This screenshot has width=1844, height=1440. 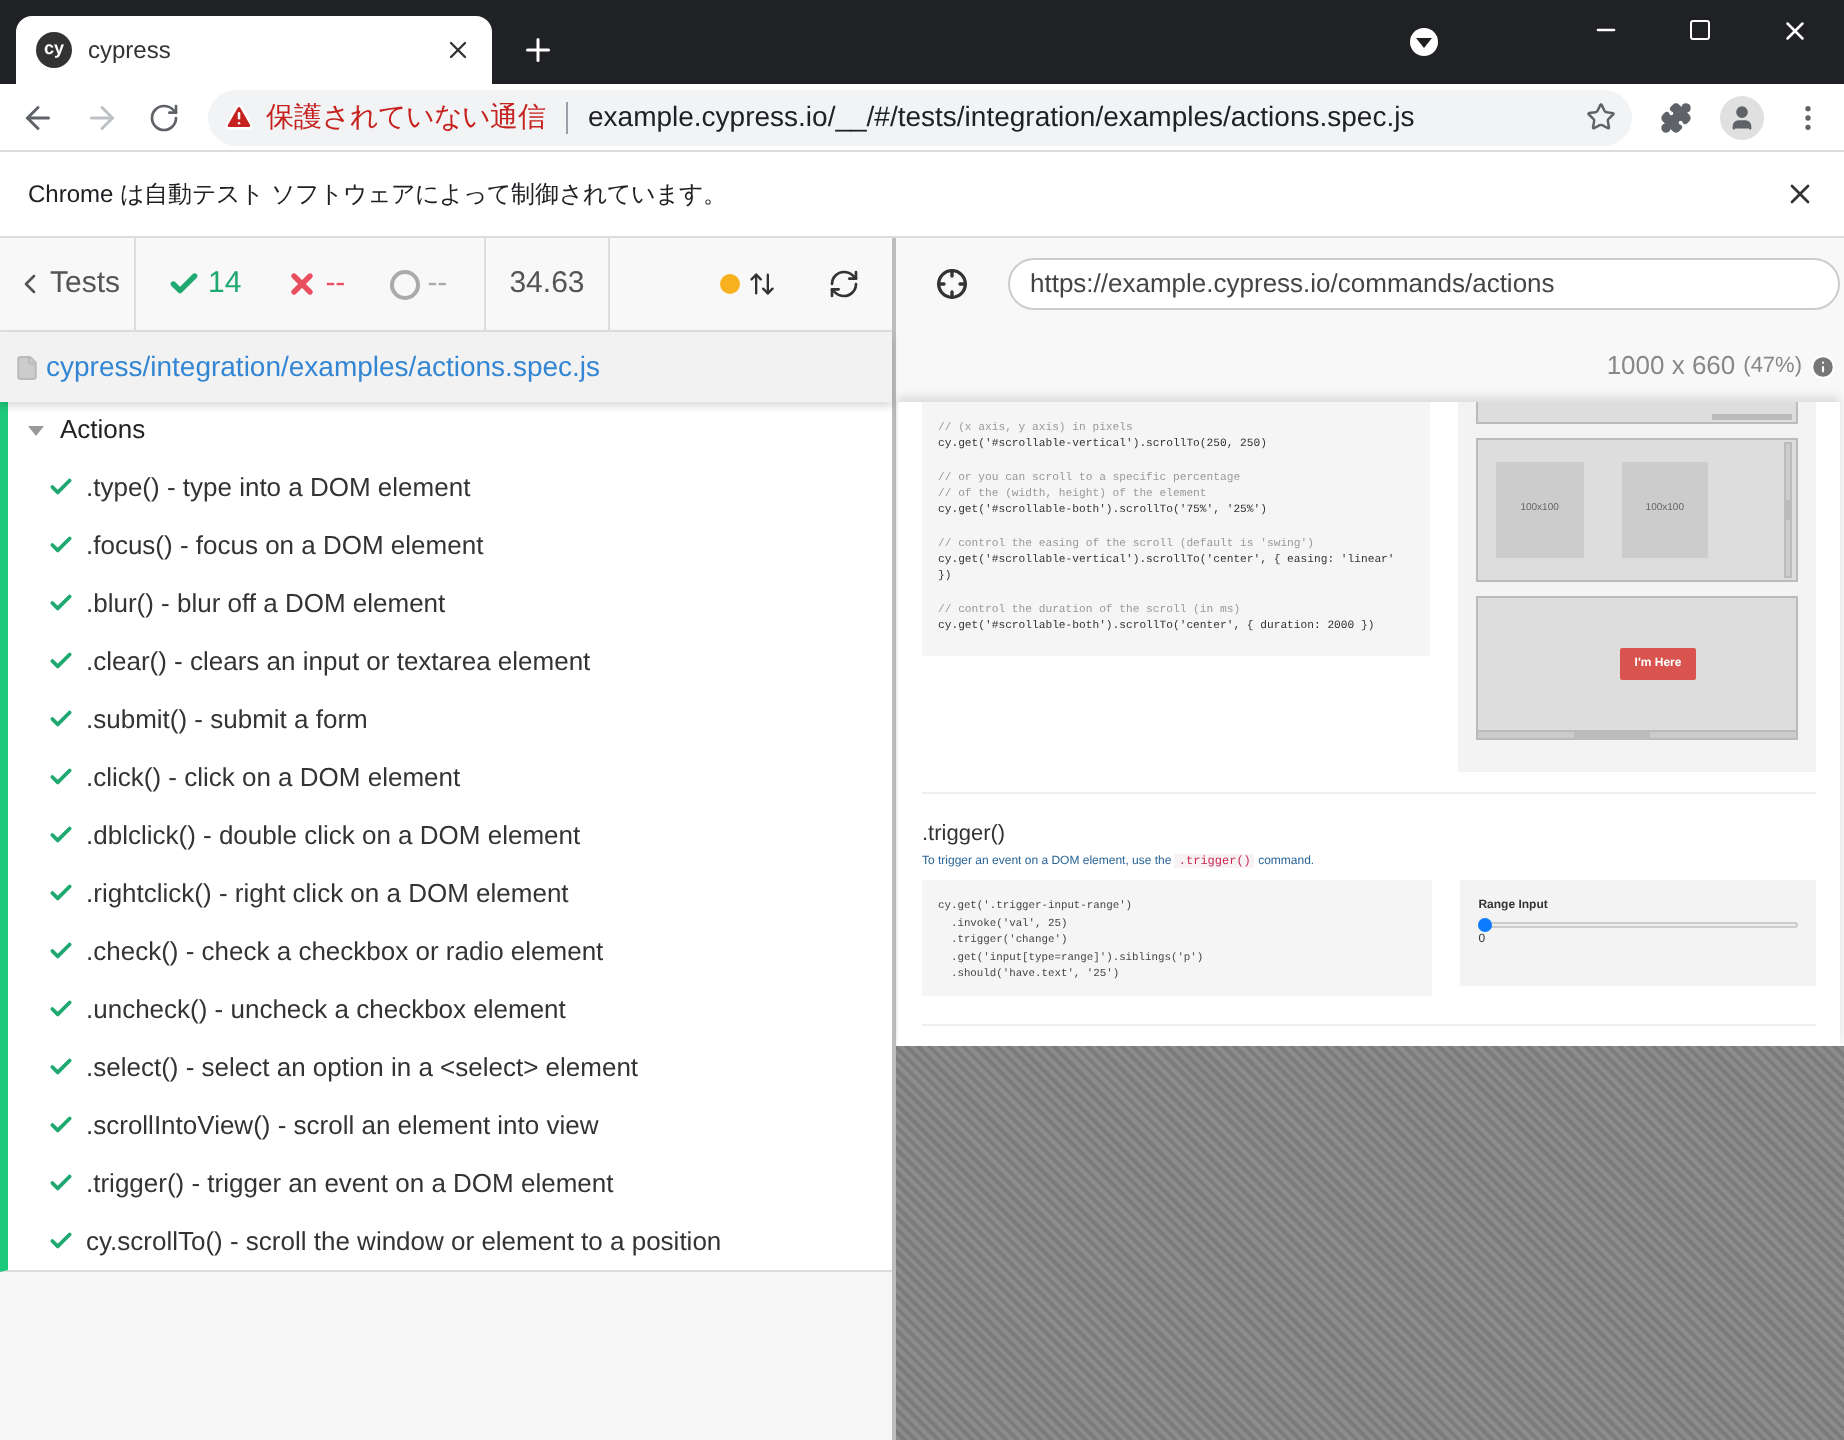 I want to click on test-item: .scrollIntoView() - scroll an element into view, so click(x=450, y=1125).